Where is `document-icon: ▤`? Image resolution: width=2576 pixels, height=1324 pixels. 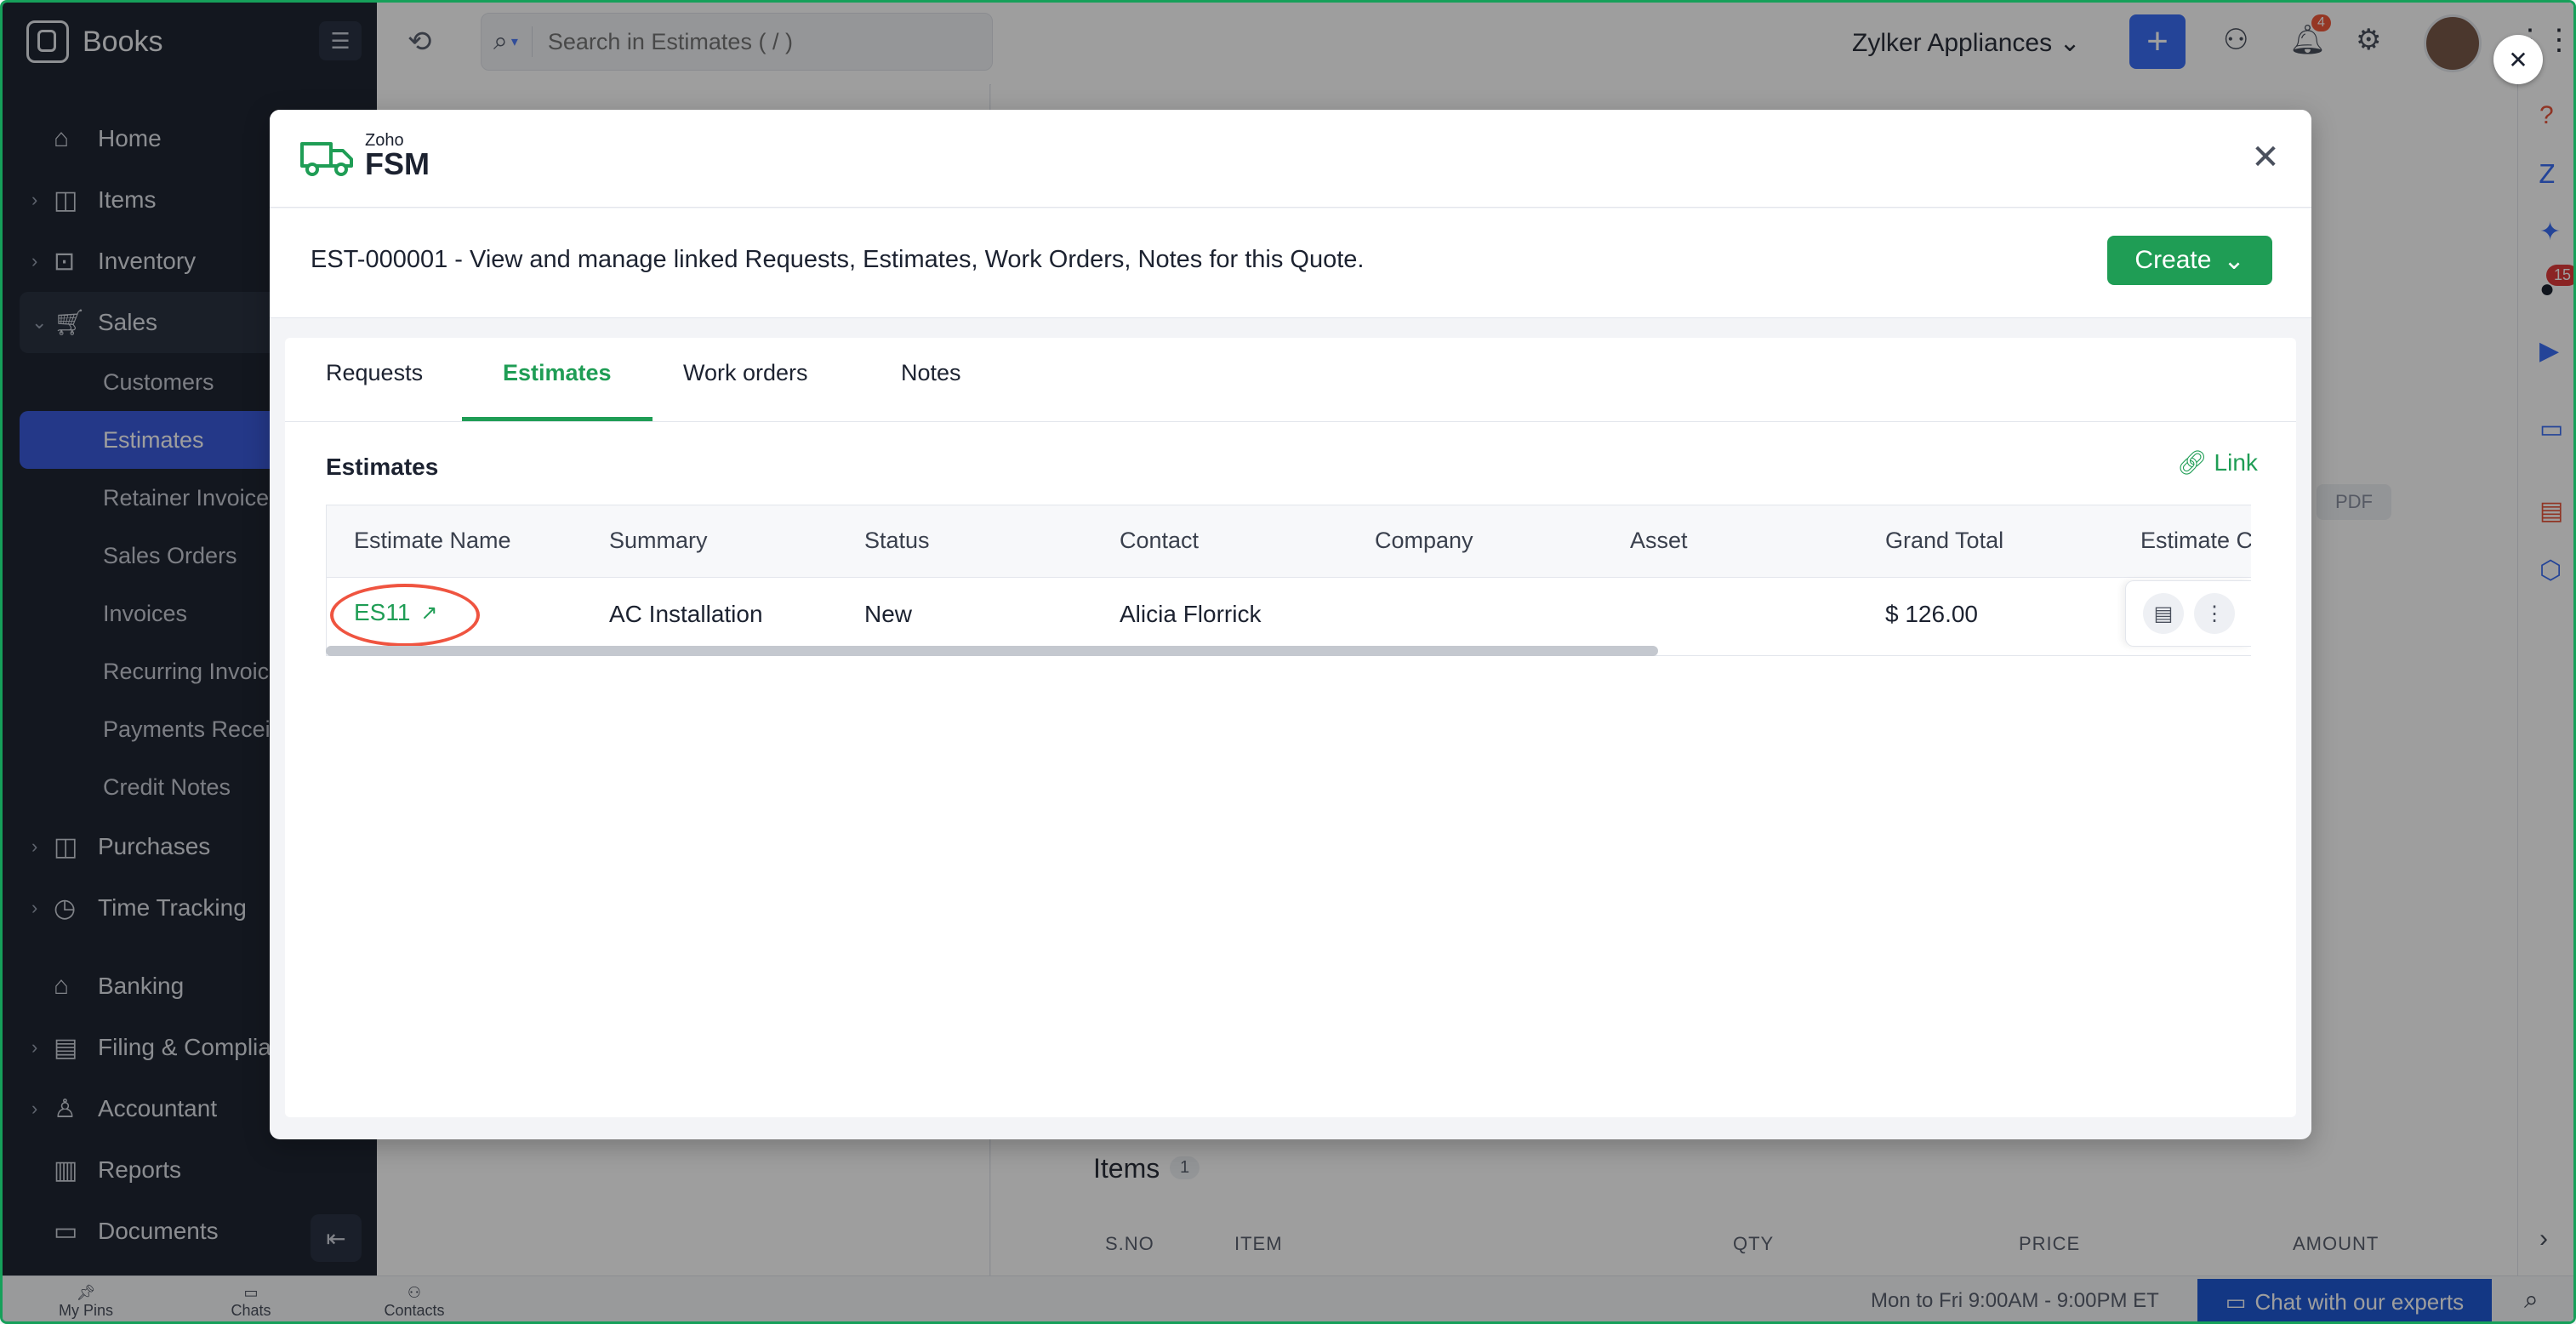
document-icon: ▤ is located at coordinates (2163, 613).